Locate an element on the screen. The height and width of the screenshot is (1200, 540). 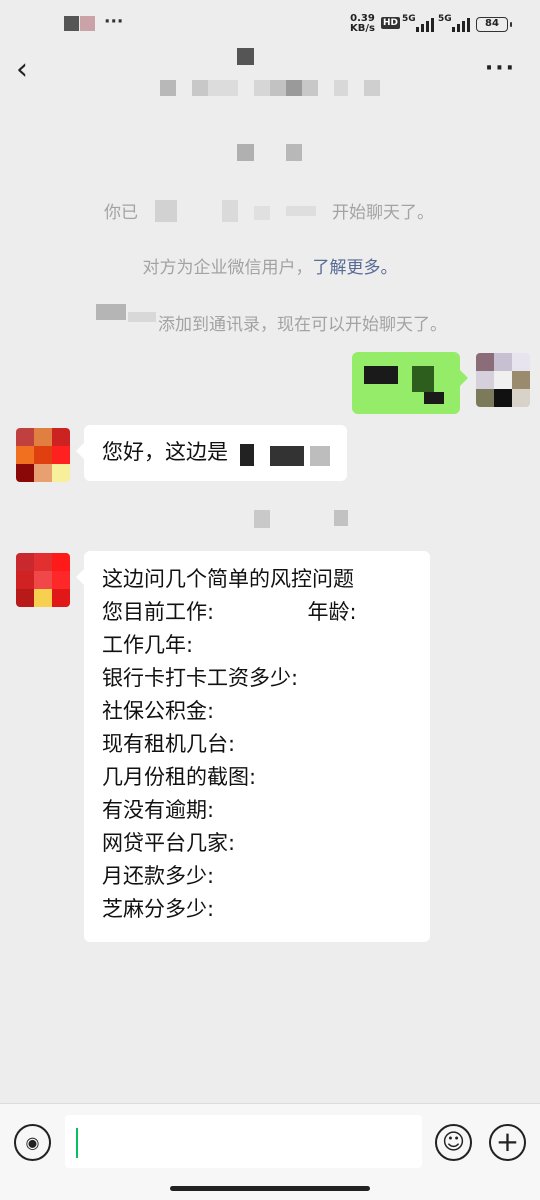
voice-icon: ◉ is located at coordinates (32, 1142).